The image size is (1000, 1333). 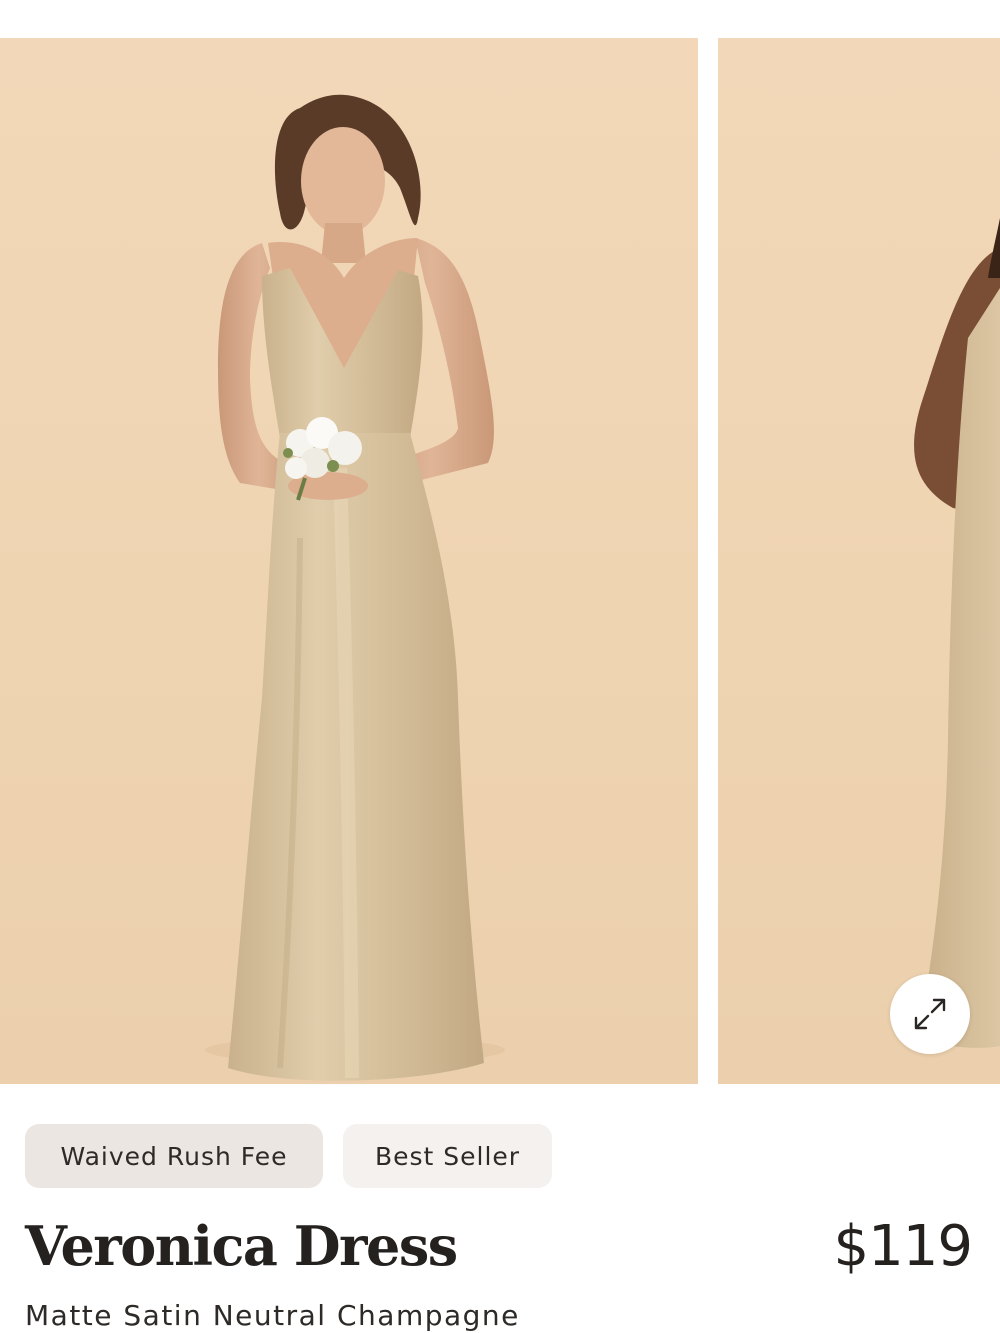 What do you see at coordinates (241, 1246) in the screenshot?
I see `product-title: Veronica Dress` at bounding box center [241, 1246].